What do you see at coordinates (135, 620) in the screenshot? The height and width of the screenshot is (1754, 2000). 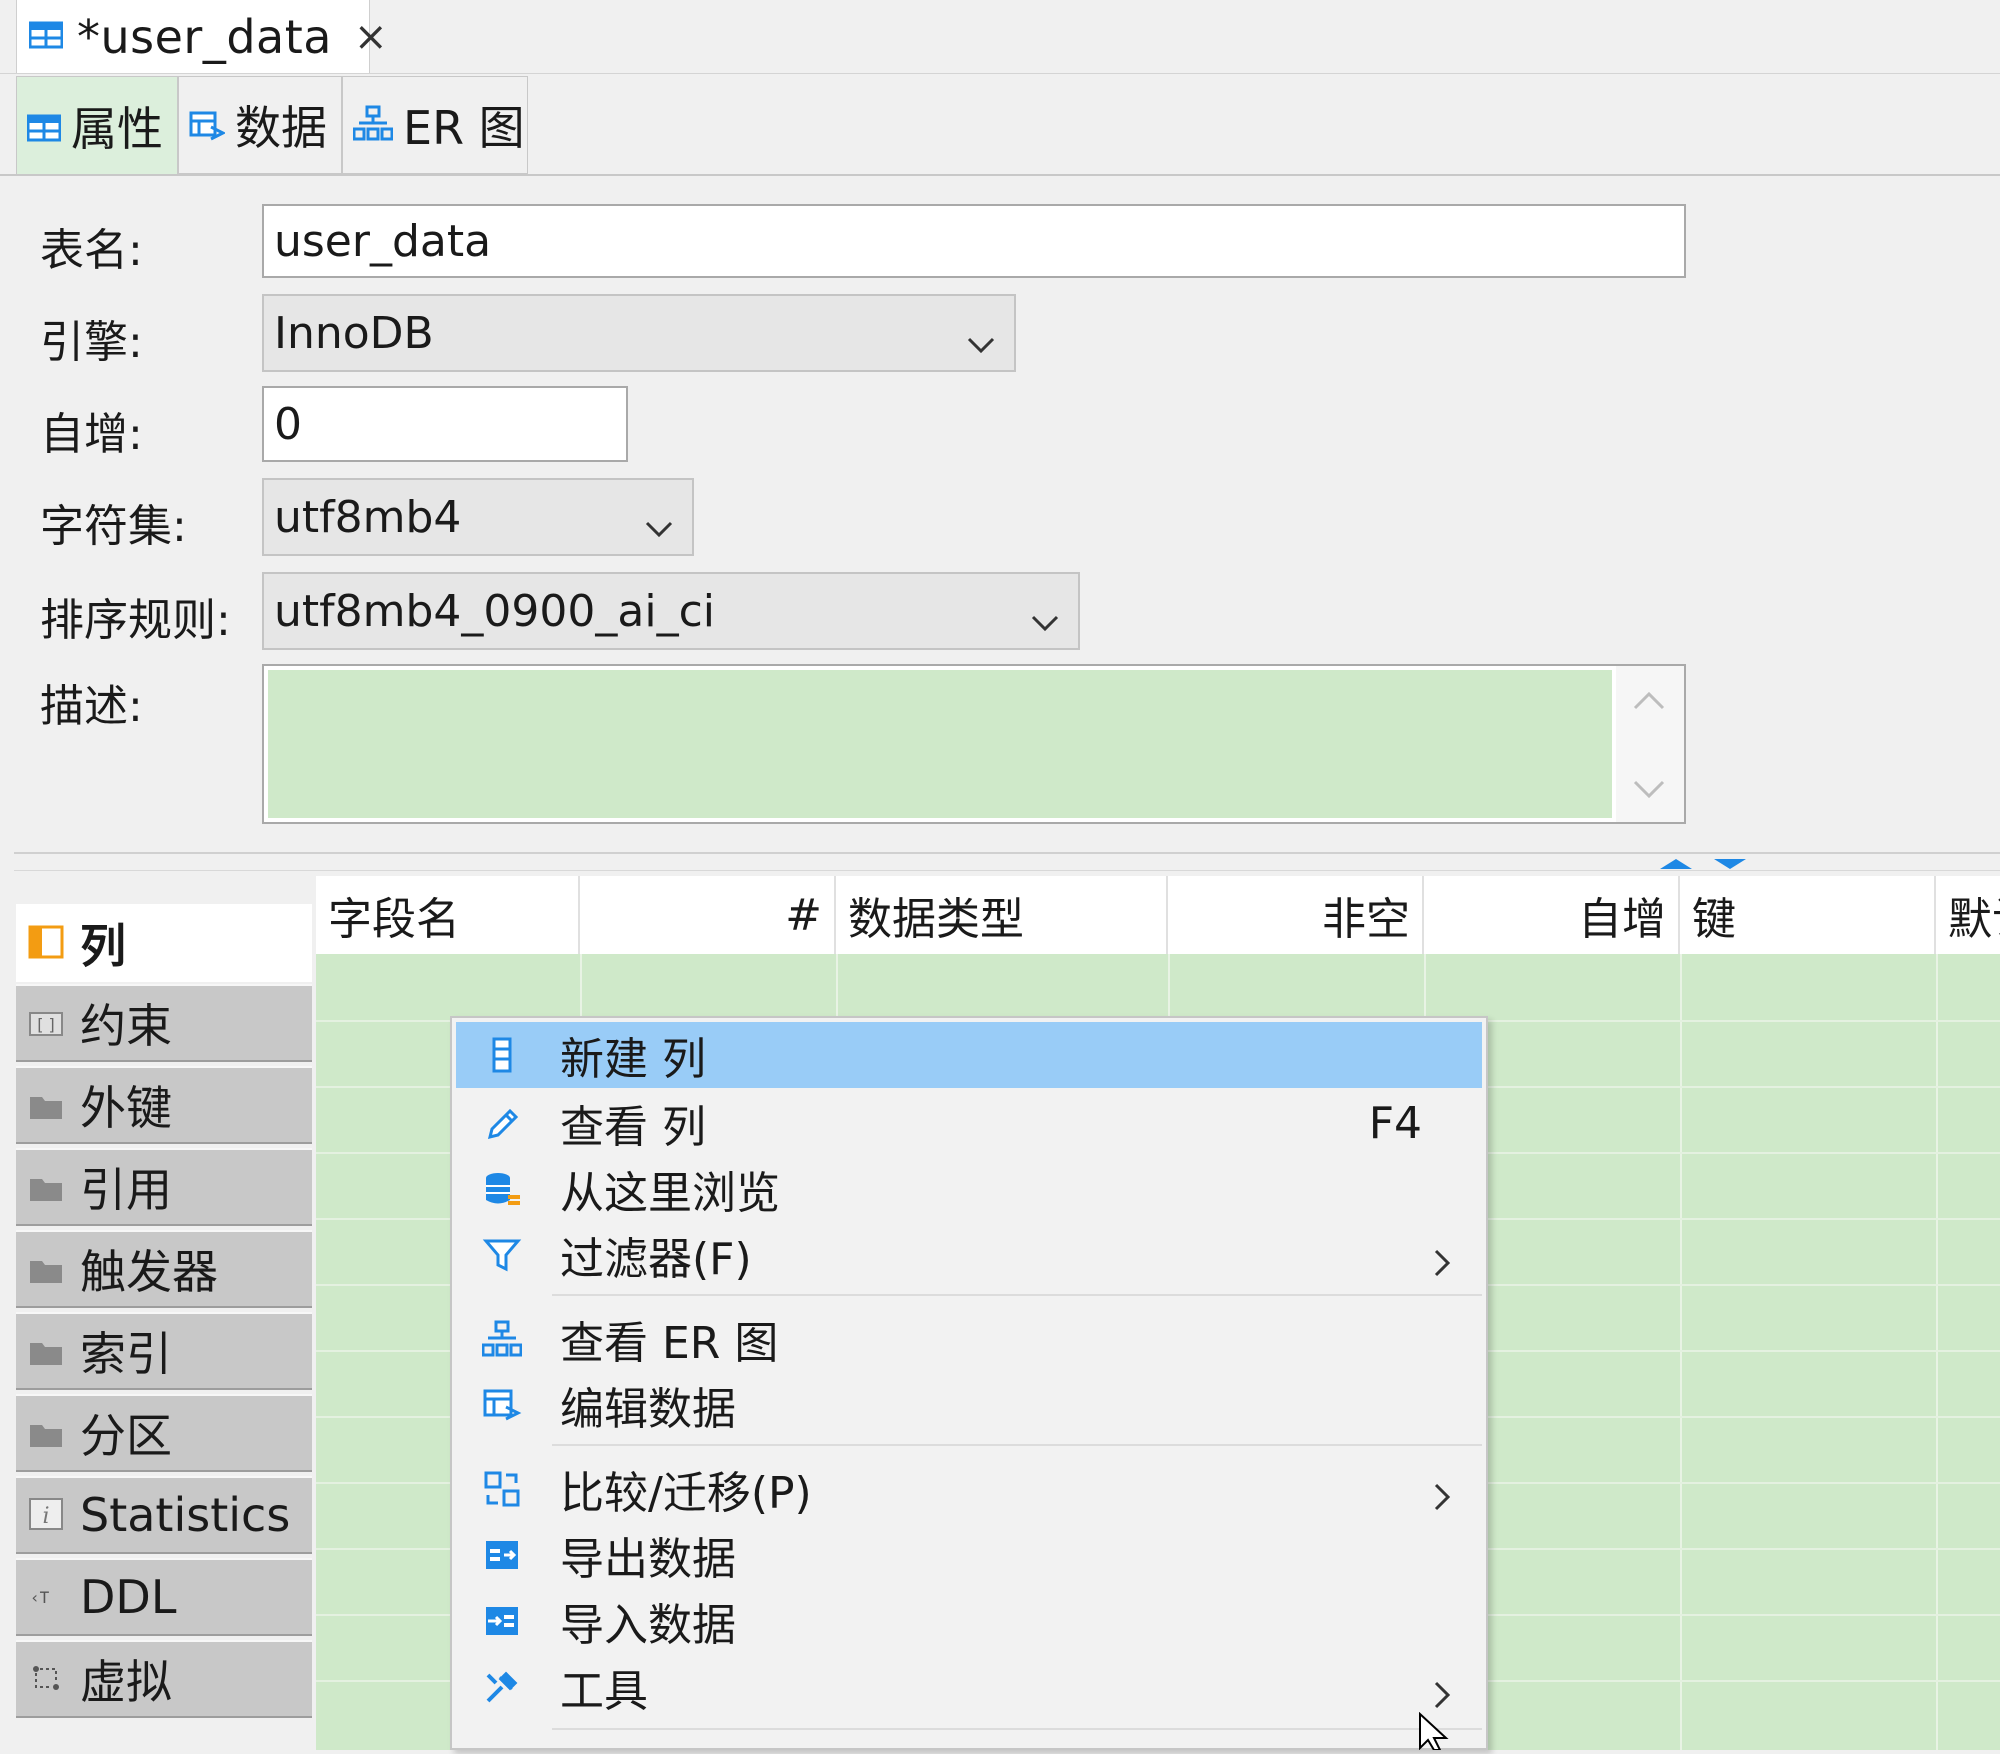 I see `collation-label: 排序规则:` at bounding box center [135, 620].